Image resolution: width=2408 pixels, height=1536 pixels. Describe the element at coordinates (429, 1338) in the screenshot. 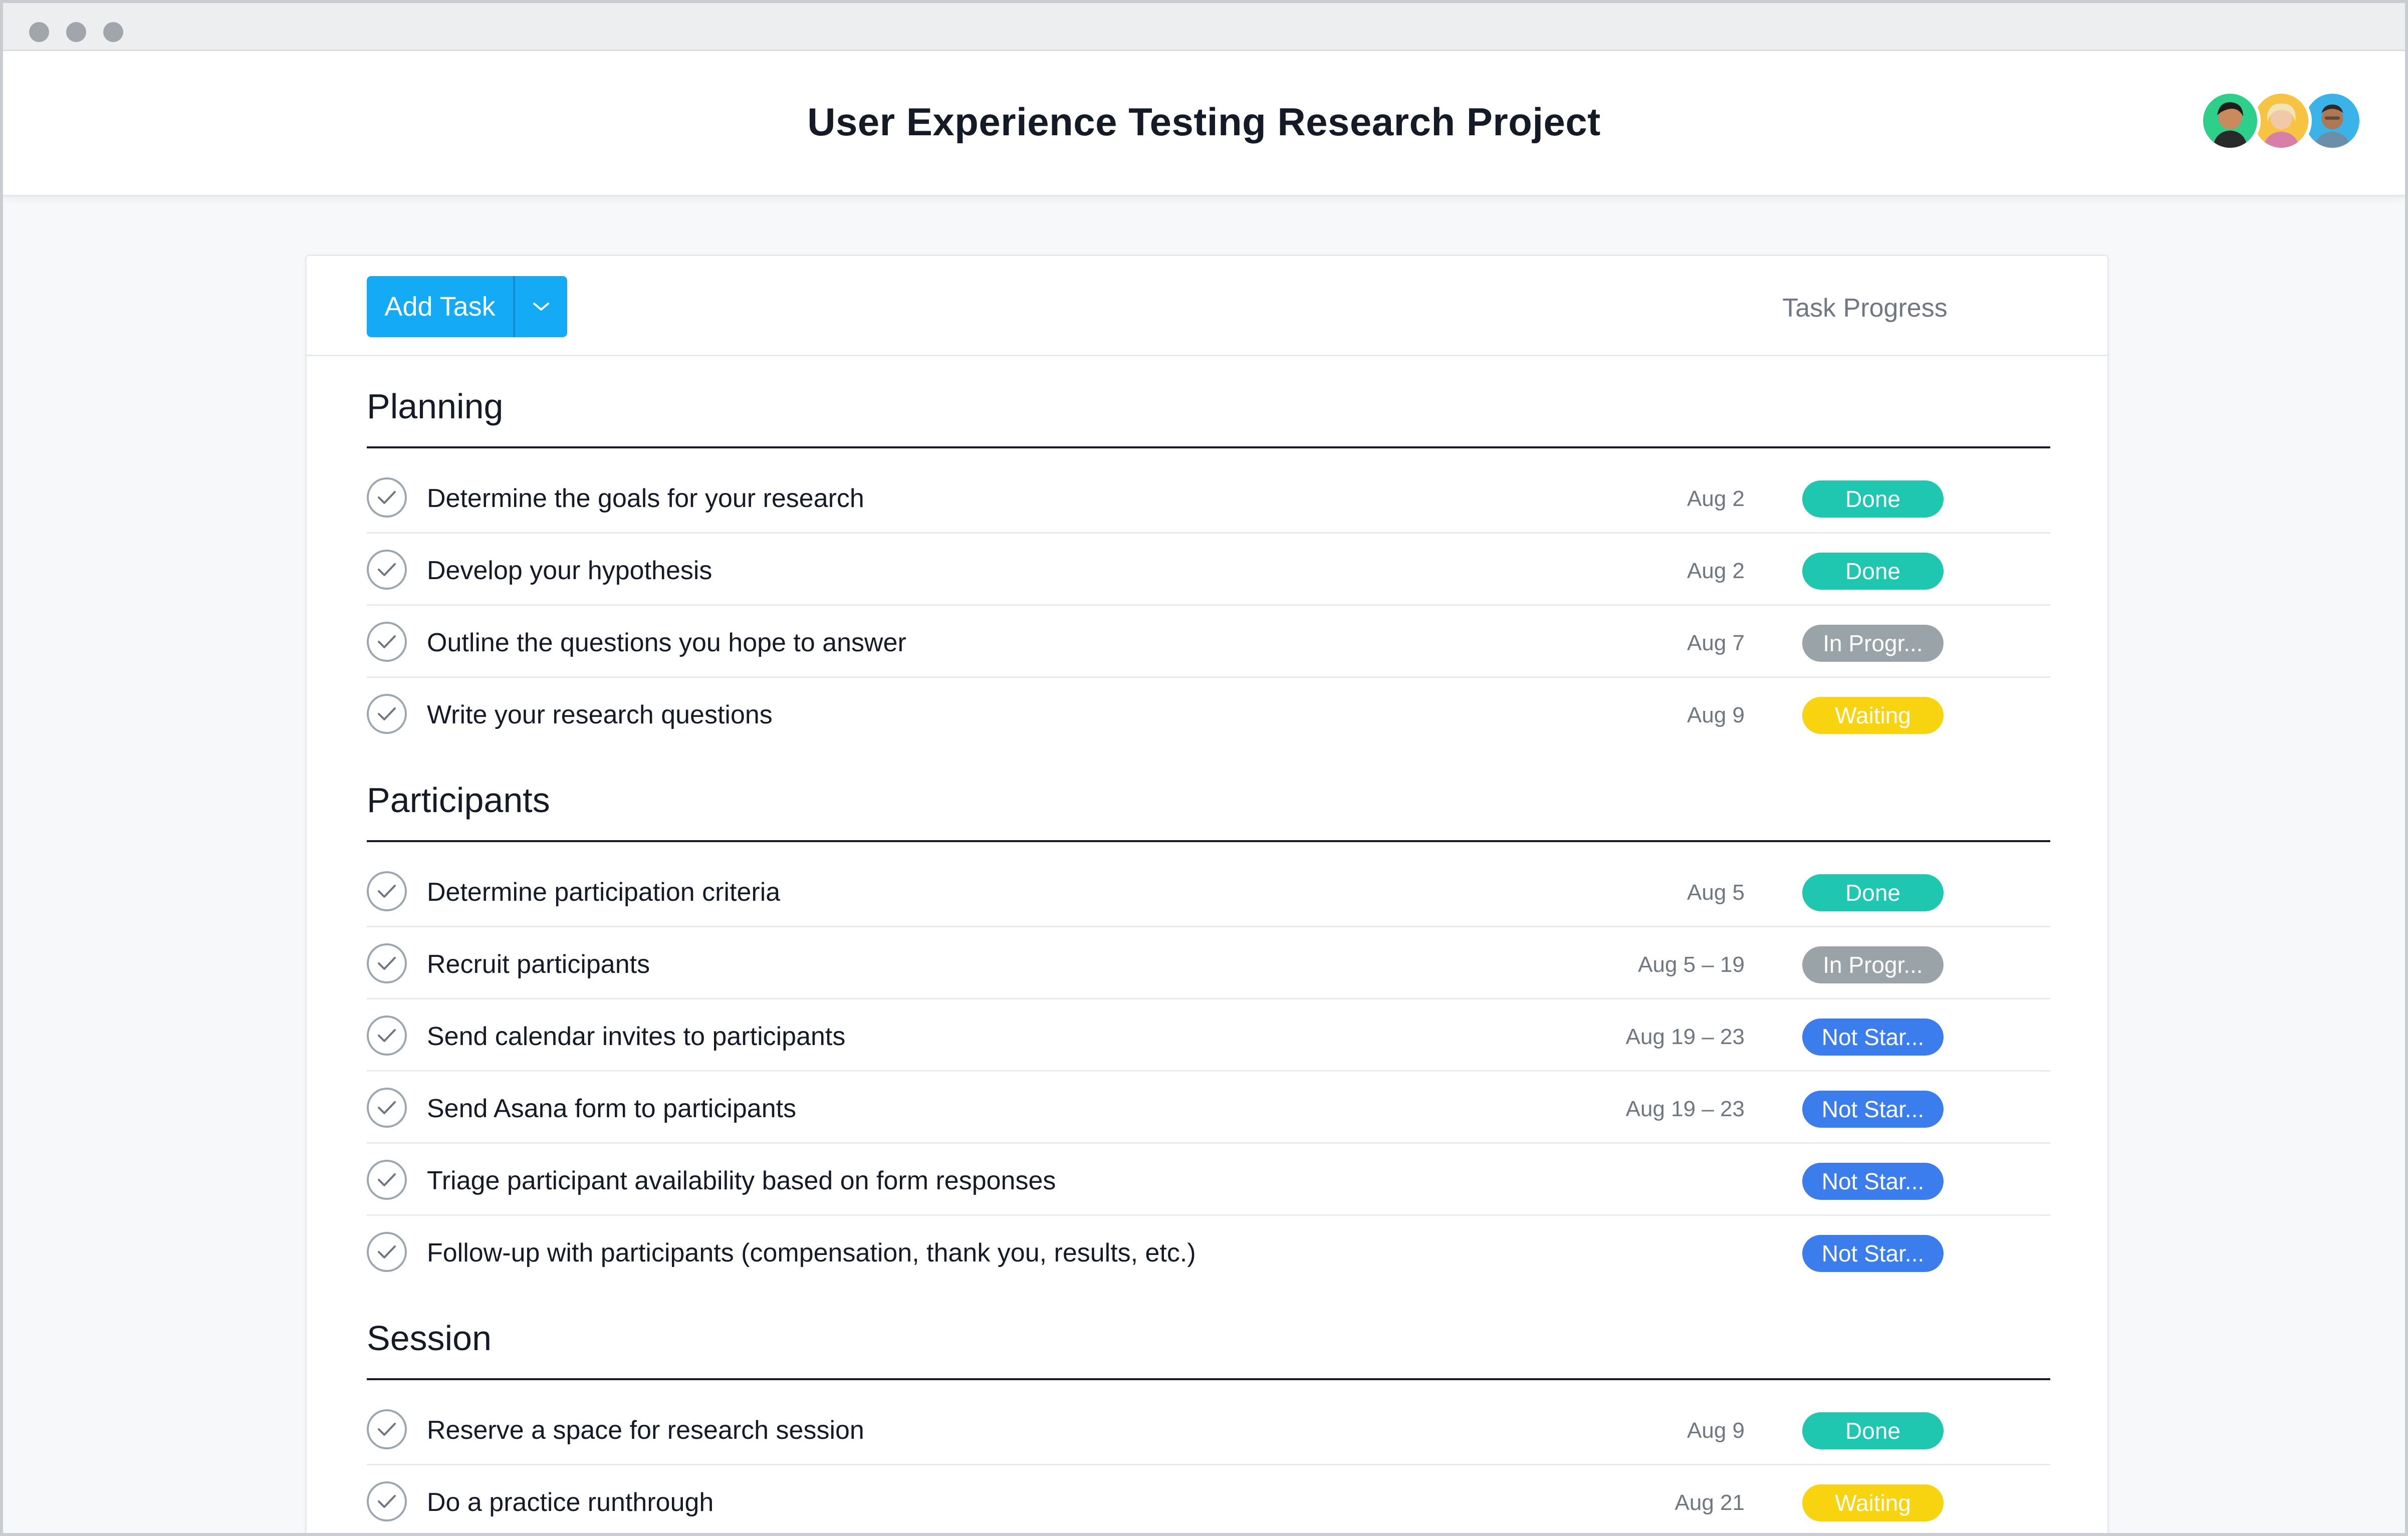

I see `section-title: Session` at that location.